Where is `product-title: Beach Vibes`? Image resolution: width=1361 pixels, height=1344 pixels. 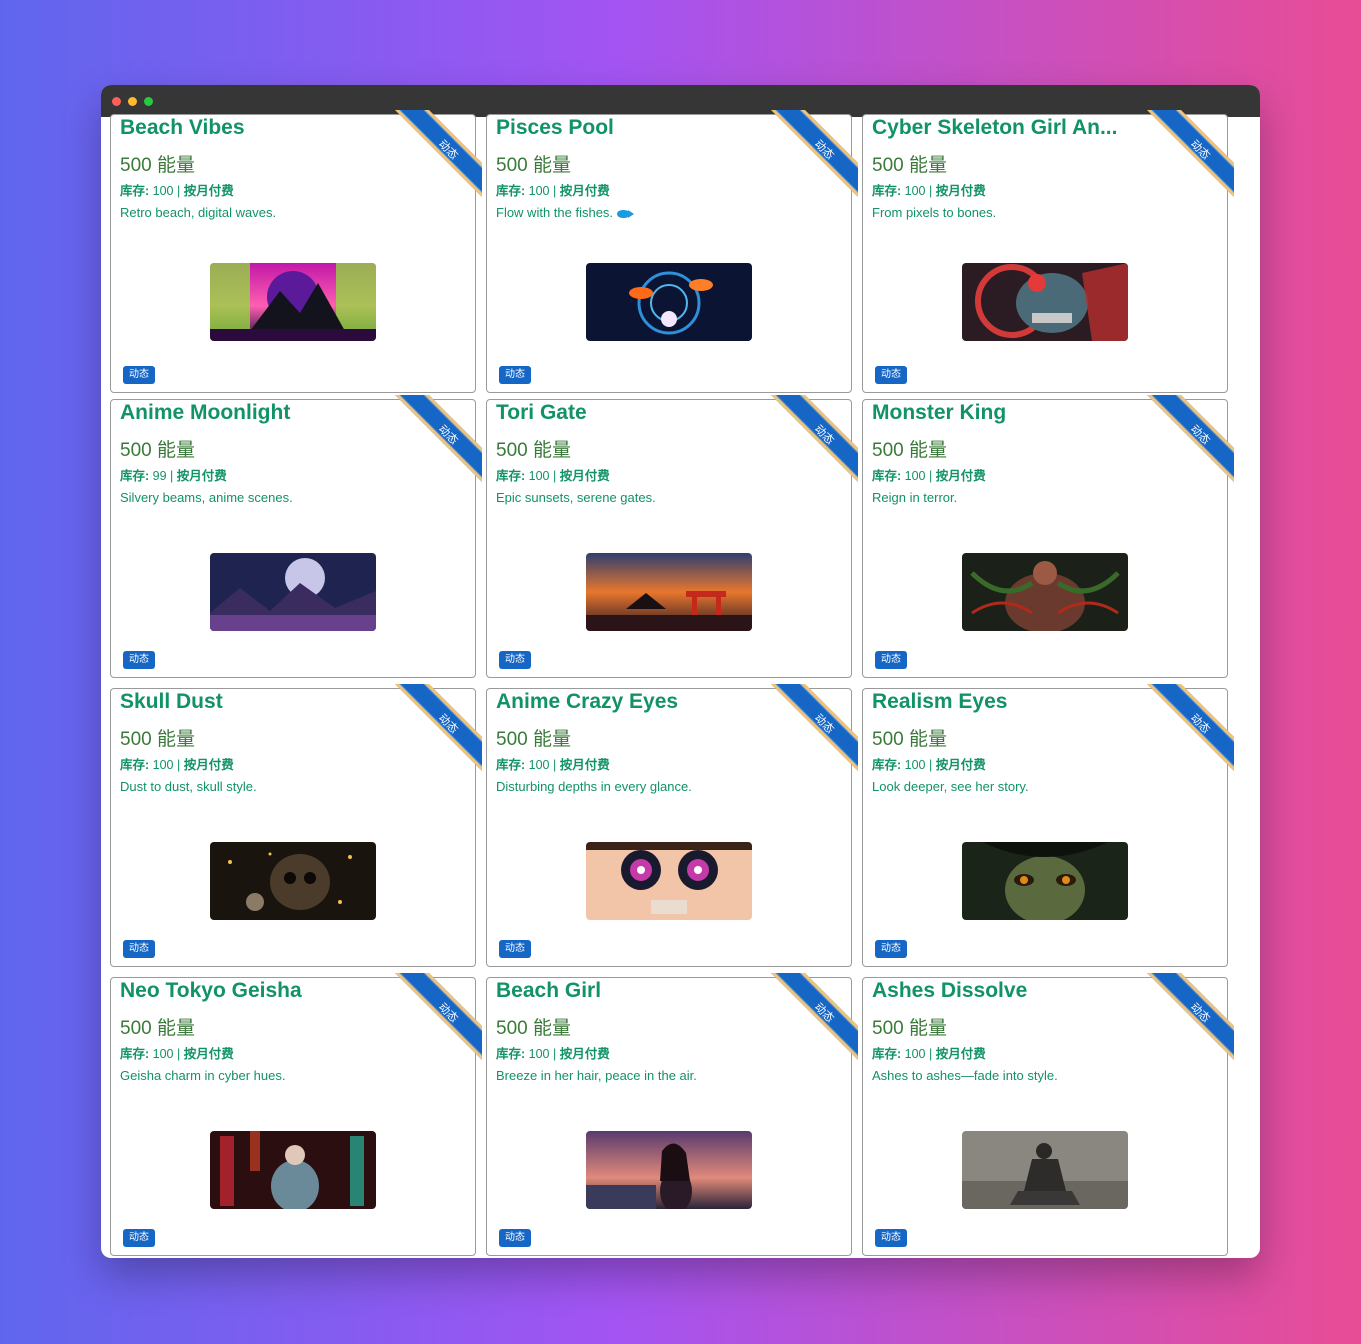
product-title: Beach Vibes is located at coordinates (260, 128).